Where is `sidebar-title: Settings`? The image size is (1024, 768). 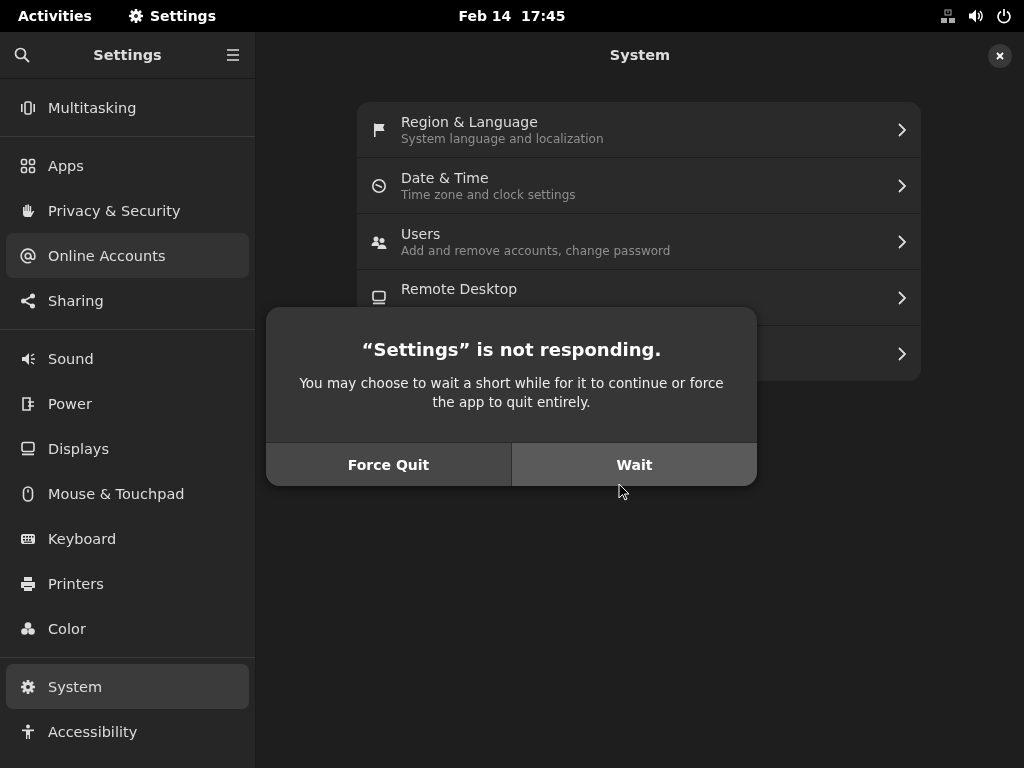
sidebar-title: Settings is located at coordinates (127, 55).